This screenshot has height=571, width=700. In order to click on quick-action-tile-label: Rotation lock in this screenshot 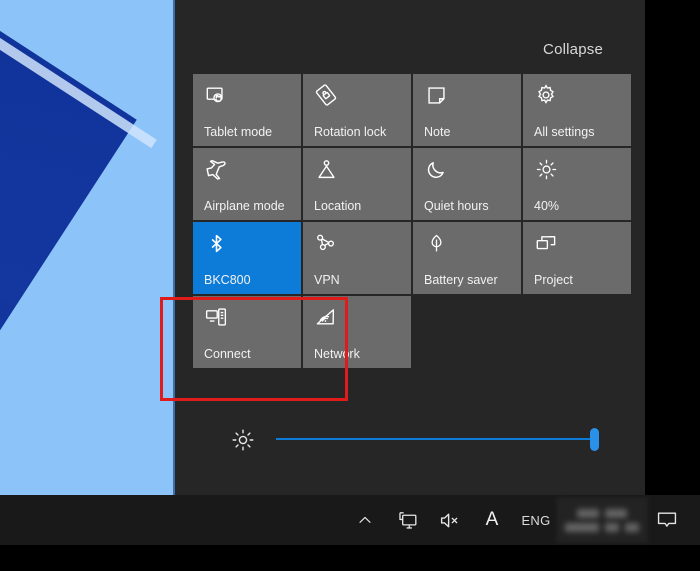, I will do `click(350, 132)`.